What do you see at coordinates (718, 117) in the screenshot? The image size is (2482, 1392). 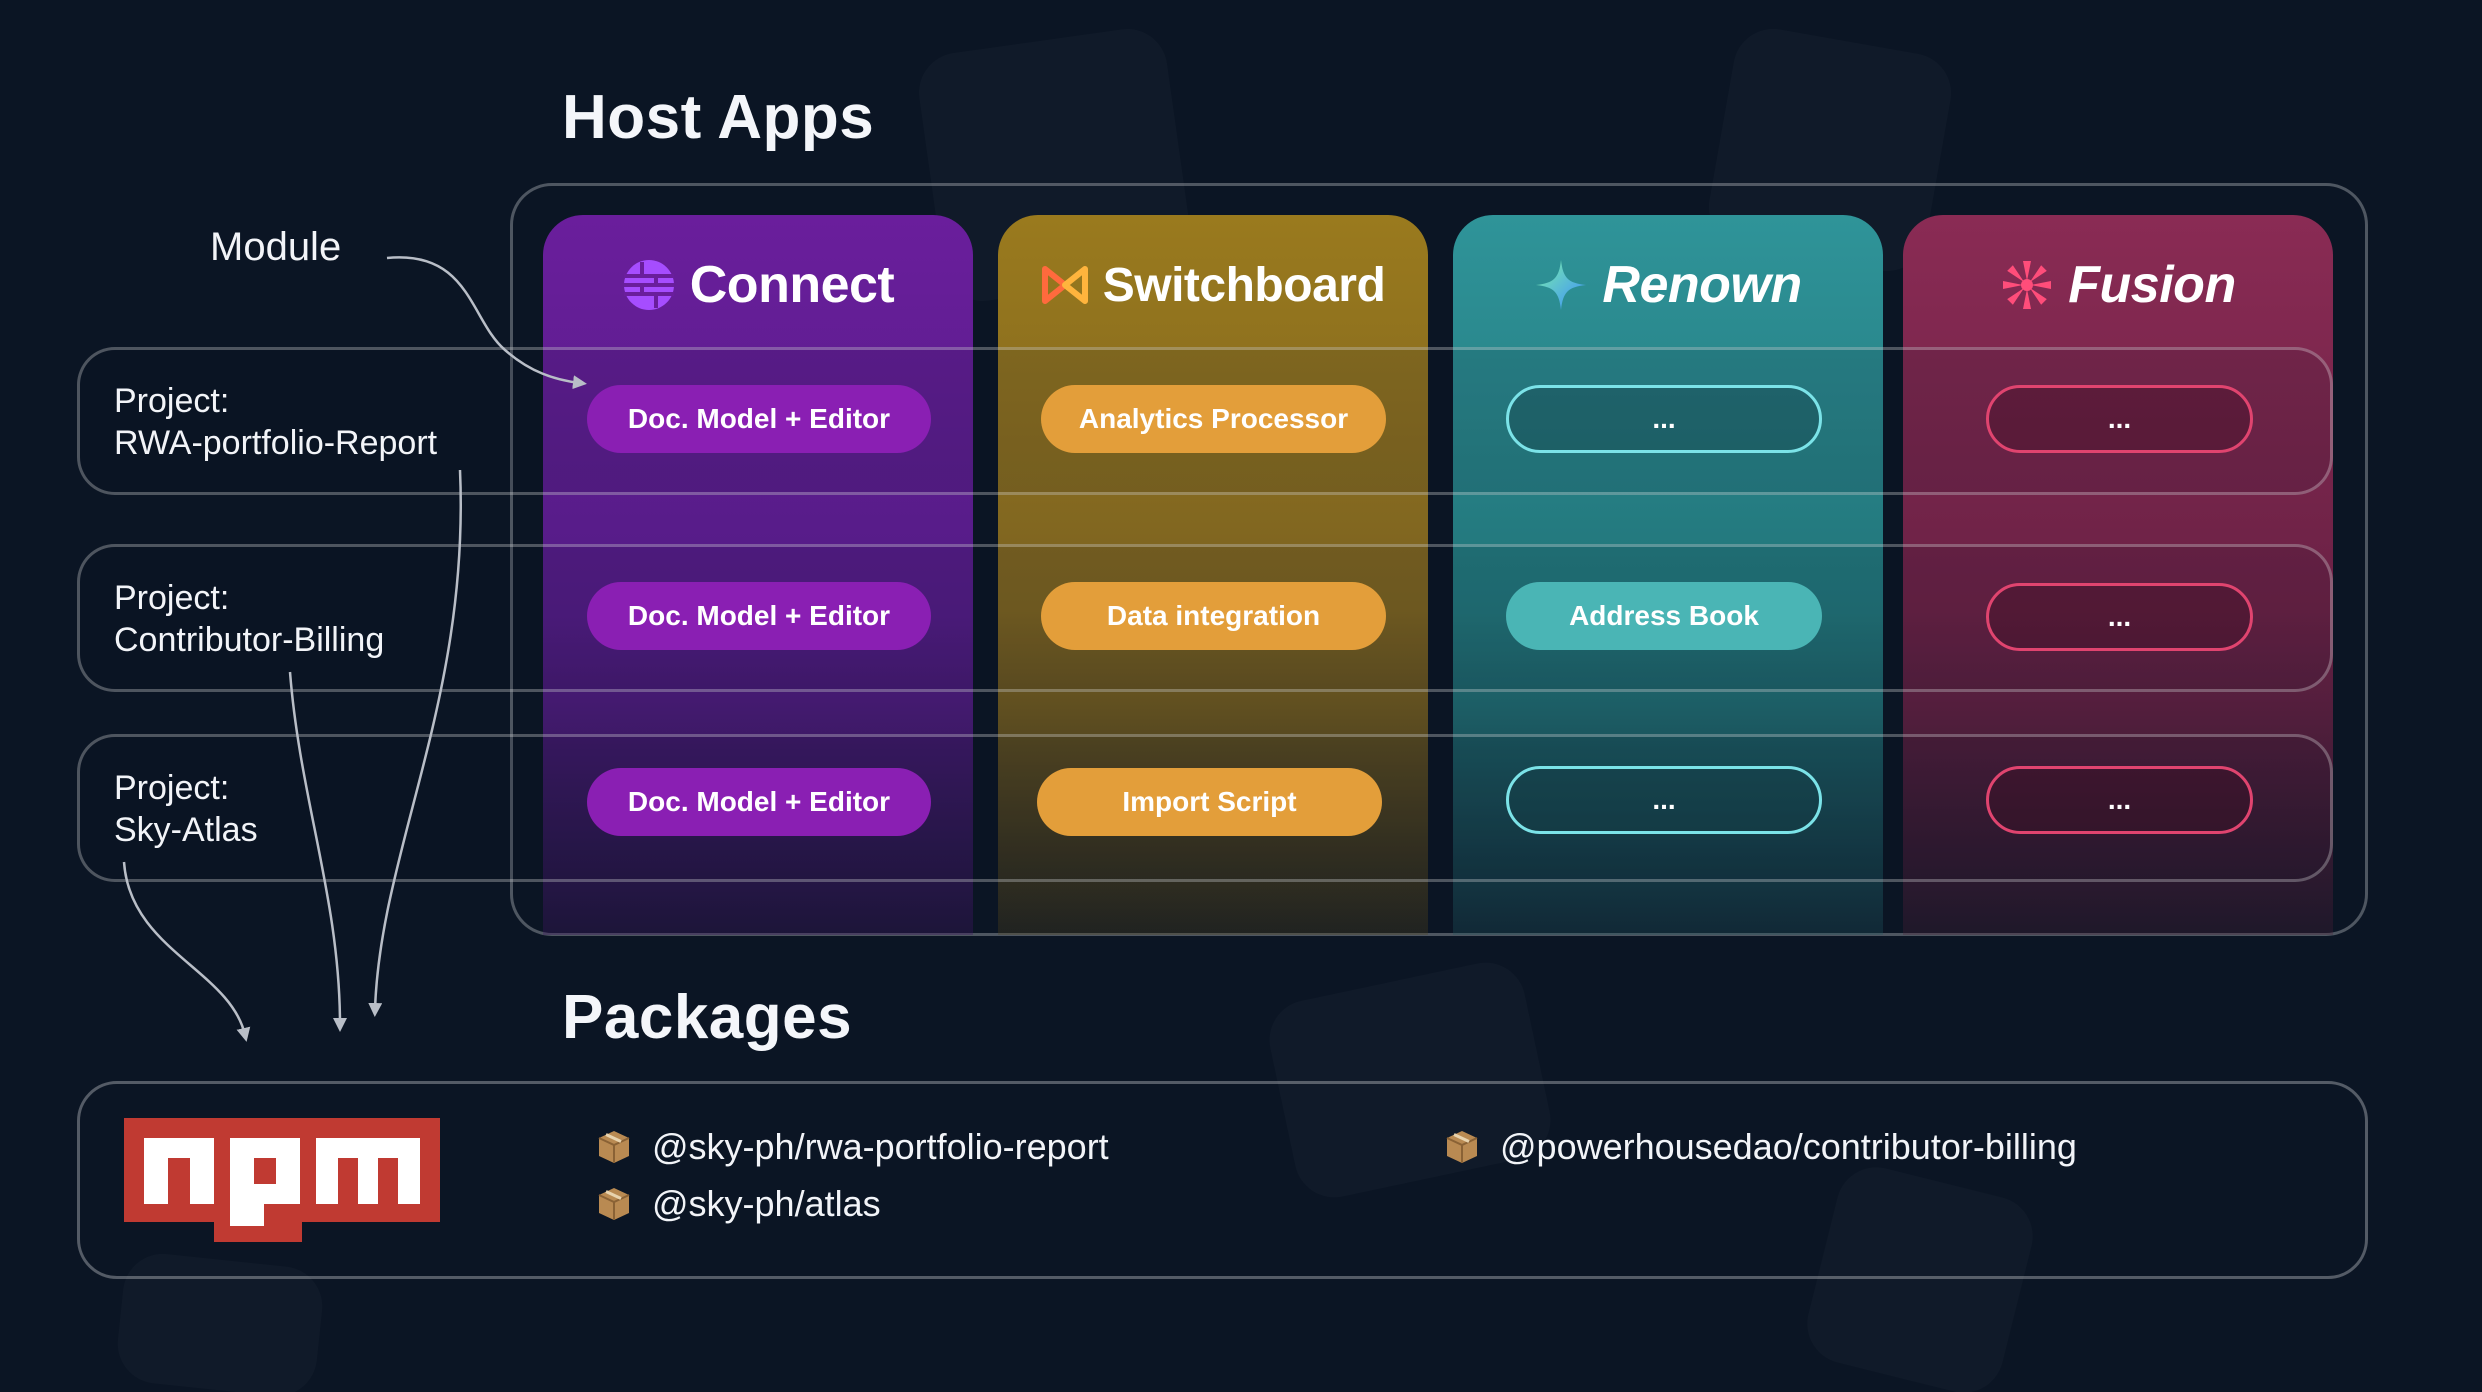 I see `host-apps-title: Host Apps` at bounding box center [718, 117].